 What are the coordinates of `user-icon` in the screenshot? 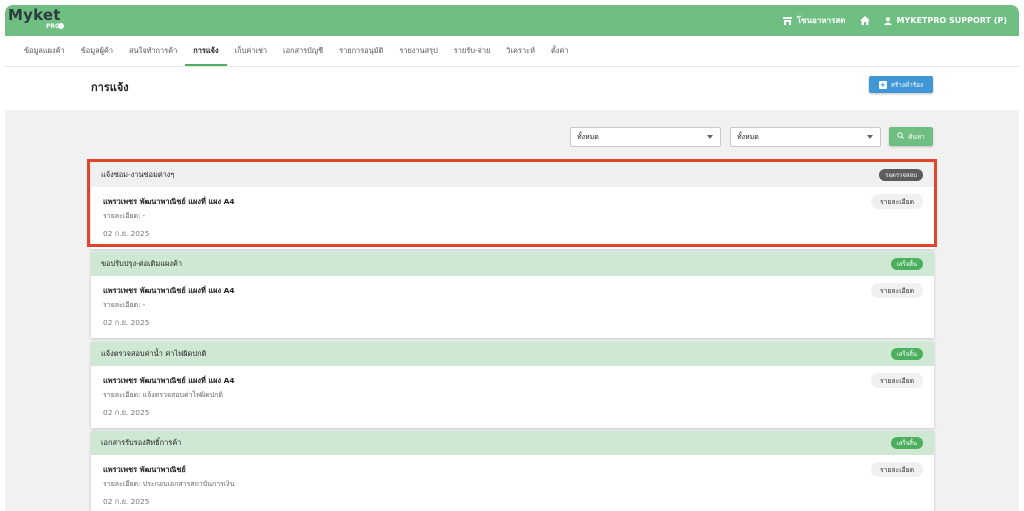 It's located at (887, 20).